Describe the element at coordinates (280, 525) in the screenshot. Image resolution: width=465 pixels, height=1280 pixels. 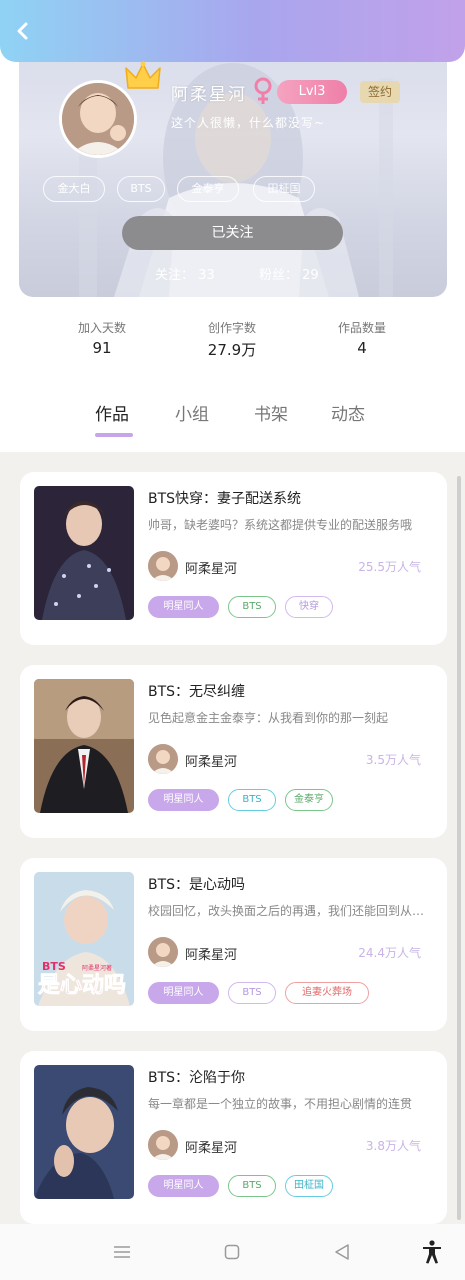
I see `book-description: 帅哥，缺老婆吗？系统这都提供专业的配送服务哦` at that location.